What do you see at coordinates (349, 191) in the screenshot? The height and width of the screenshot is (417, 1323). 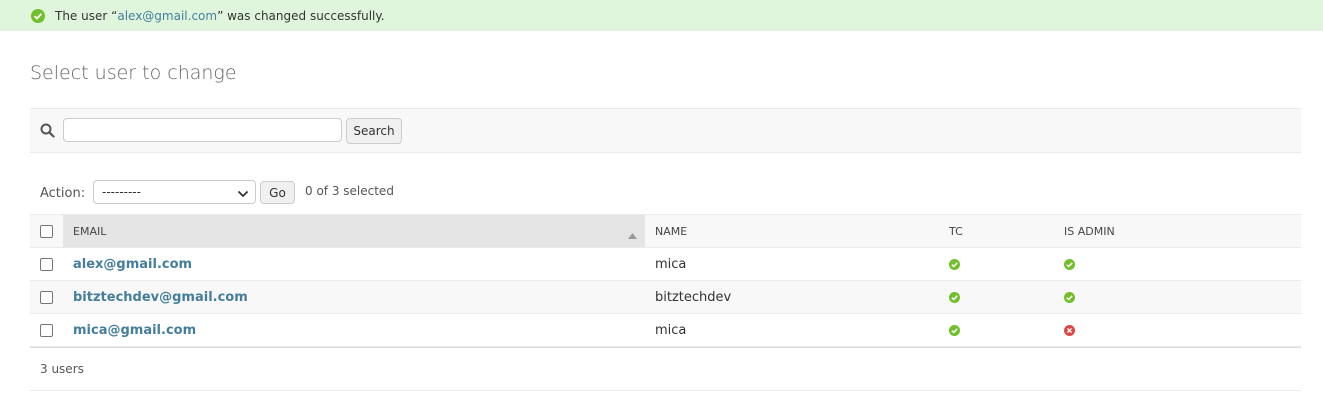 I see `selection-counter: 0 of 3 selected` at bounding box center [349, 191].